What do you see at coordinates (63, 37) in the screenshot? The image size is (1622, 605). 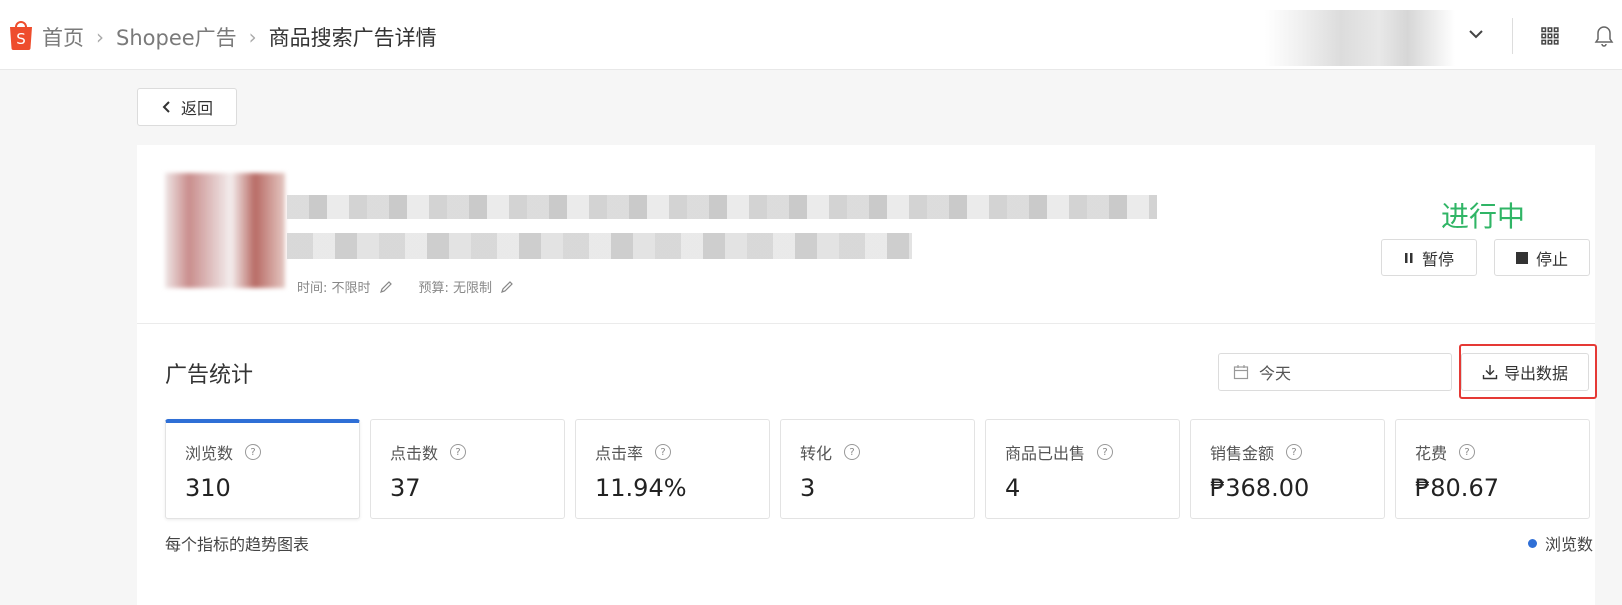 I see `breadcrumb-home: 首页` at bounding box center [63, 37].